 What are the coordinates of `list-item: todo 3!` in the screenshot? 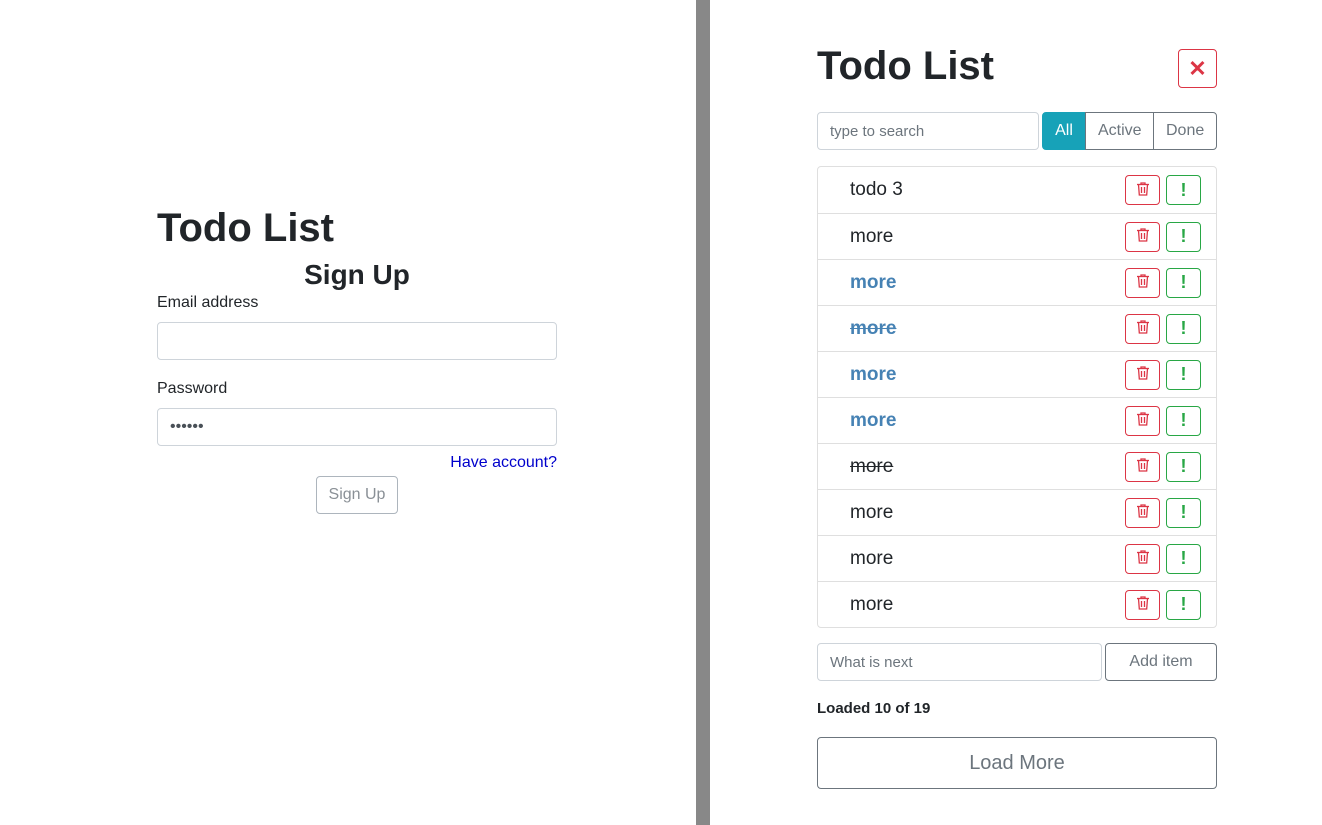 It's located at (1017, 190).